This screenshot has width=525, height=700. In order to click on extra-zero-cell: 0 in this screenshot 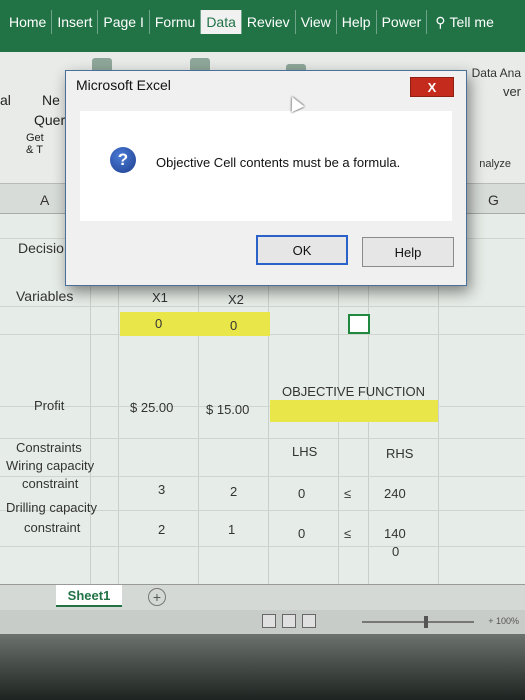, I will do `click(395, 551)`.